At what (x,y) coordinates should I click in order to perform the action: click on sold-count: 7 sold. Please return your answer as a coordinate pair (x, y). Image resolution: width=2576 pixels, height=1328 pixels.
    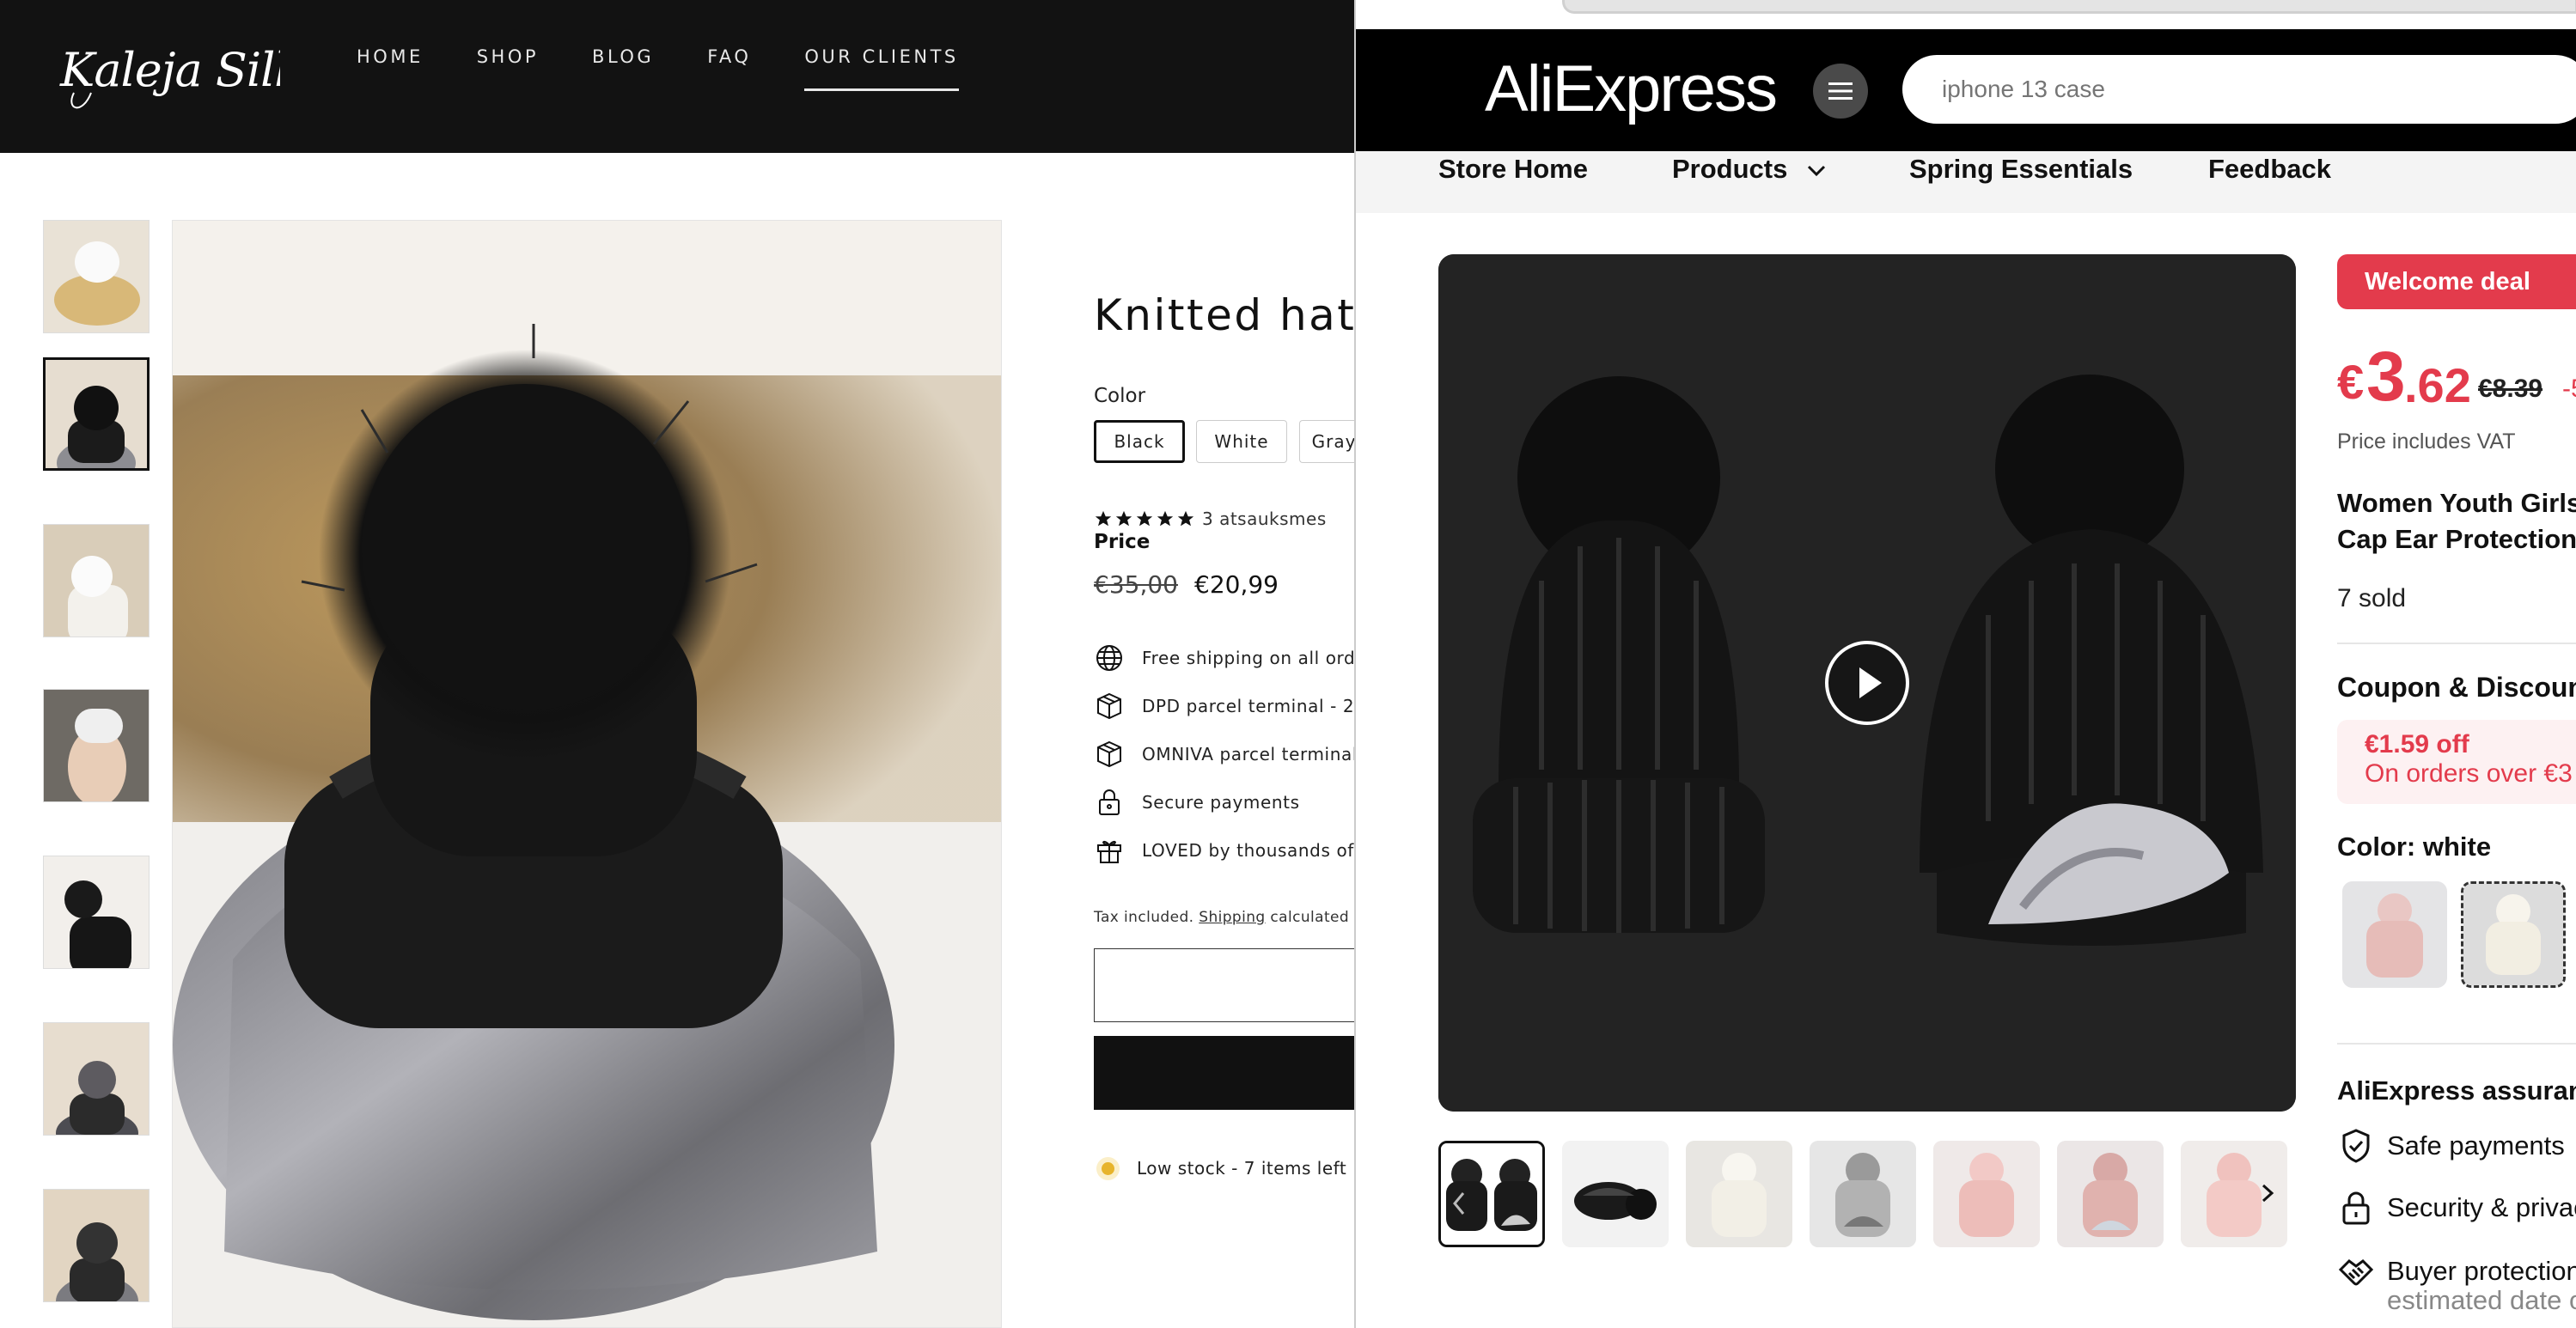
    Looking at the image, I should click on (2372, 598).